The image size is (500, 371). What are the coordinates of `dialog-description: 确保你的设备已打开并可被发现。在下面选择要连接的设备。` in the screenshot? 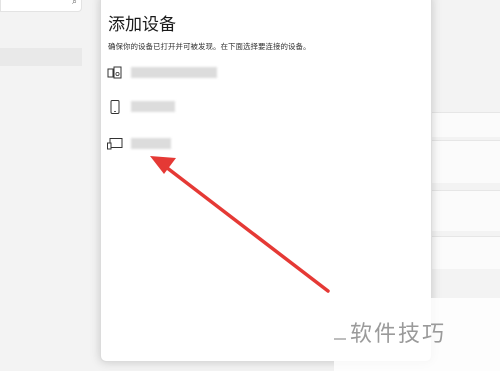 It's located at (209, 46).